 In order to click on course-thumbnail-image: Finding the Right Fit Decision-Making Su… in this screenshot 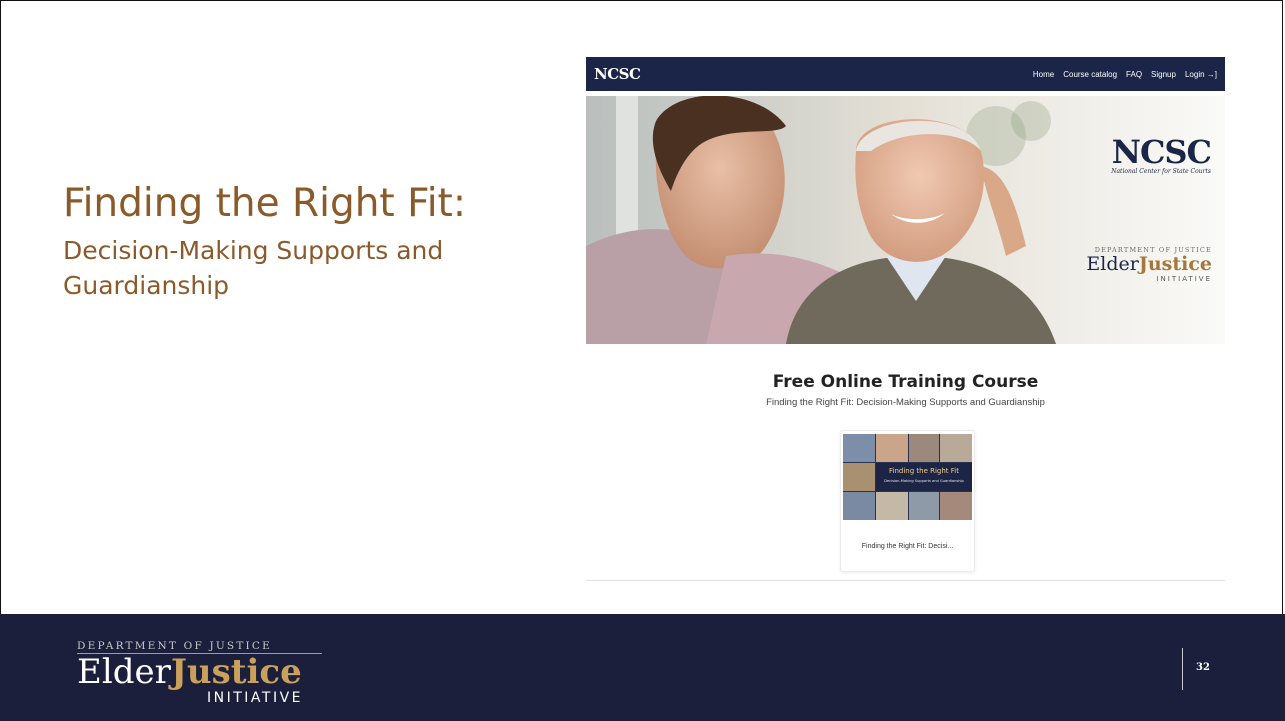, I will do `click(907, 477)`.